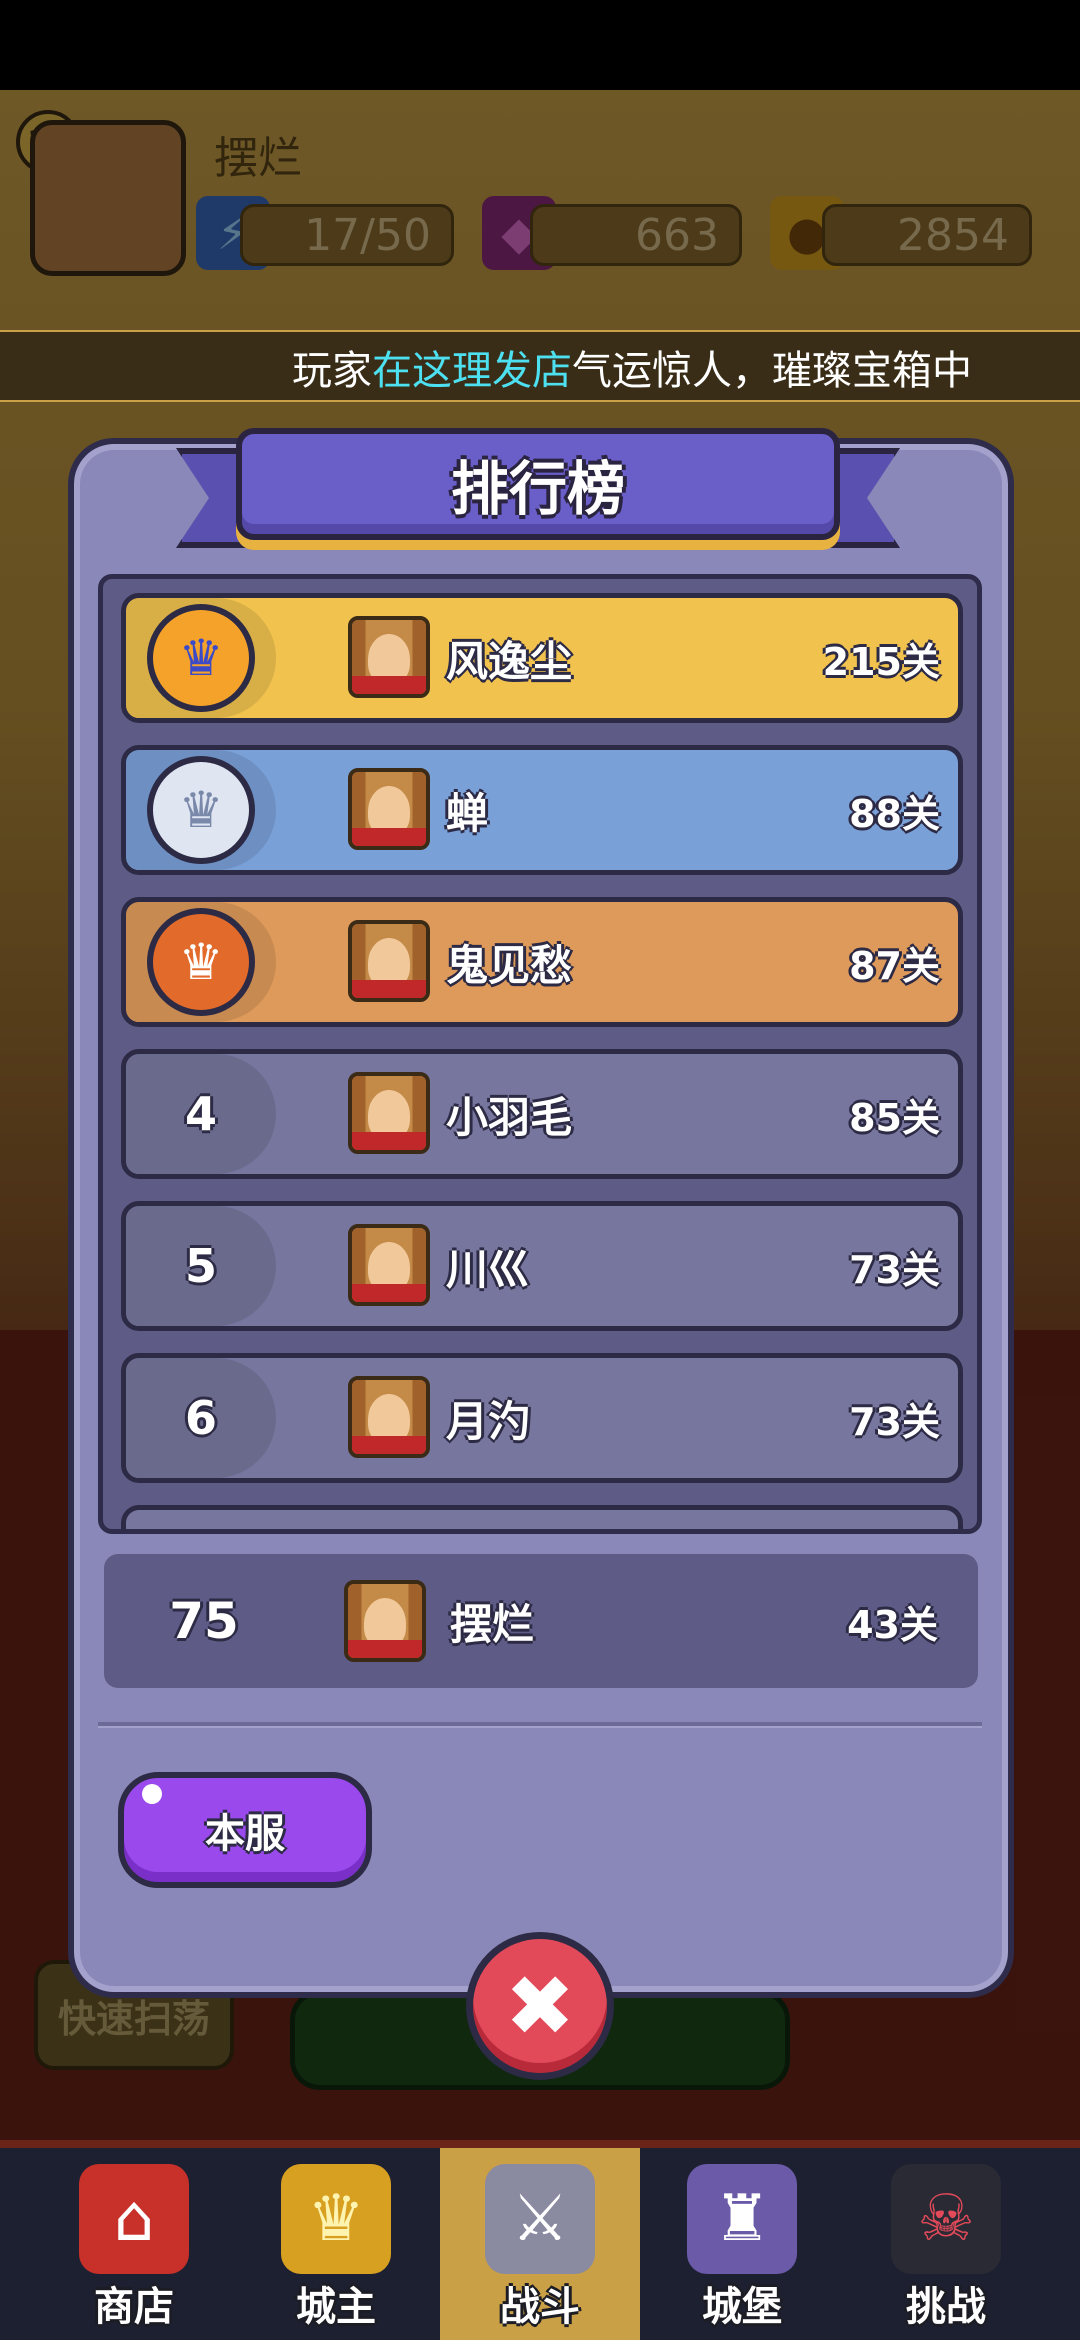 This screenshot has height=2340, width=1080. I want to click on my-rank-number: 75, so click(204, 1621).